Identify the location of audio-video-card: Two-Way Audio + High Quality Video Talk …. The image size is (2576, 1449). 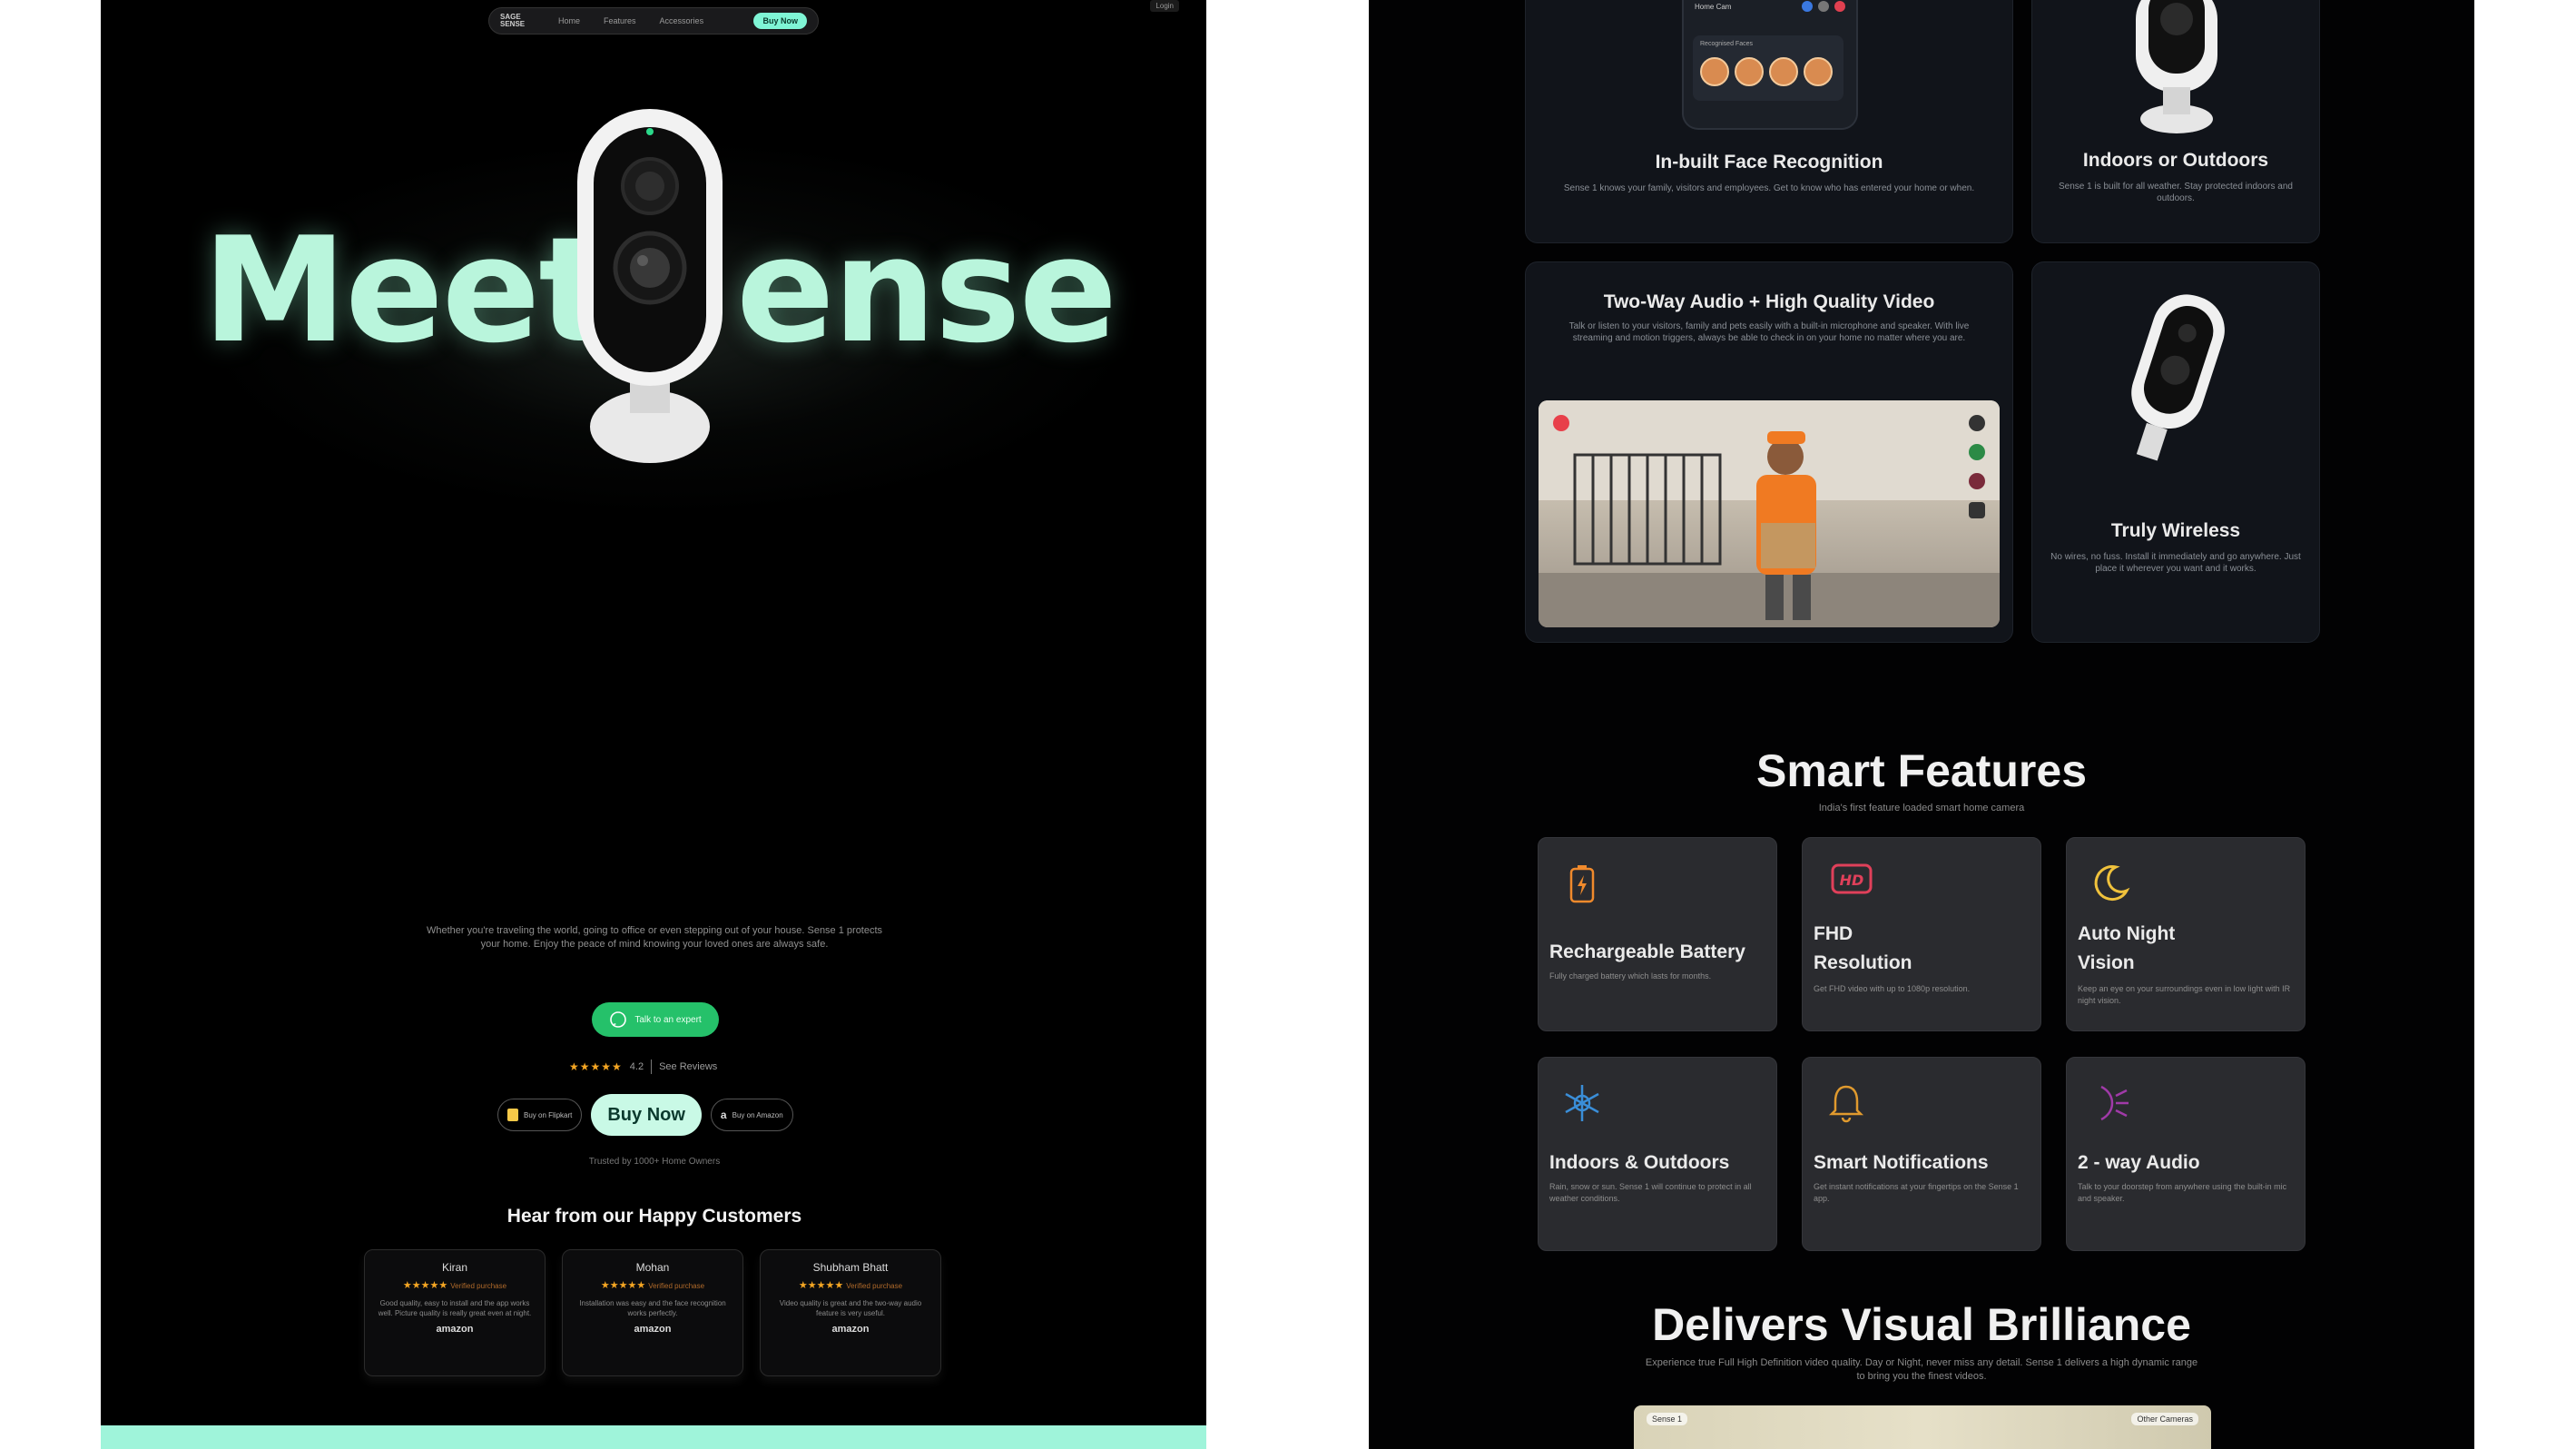
(1769, 452).